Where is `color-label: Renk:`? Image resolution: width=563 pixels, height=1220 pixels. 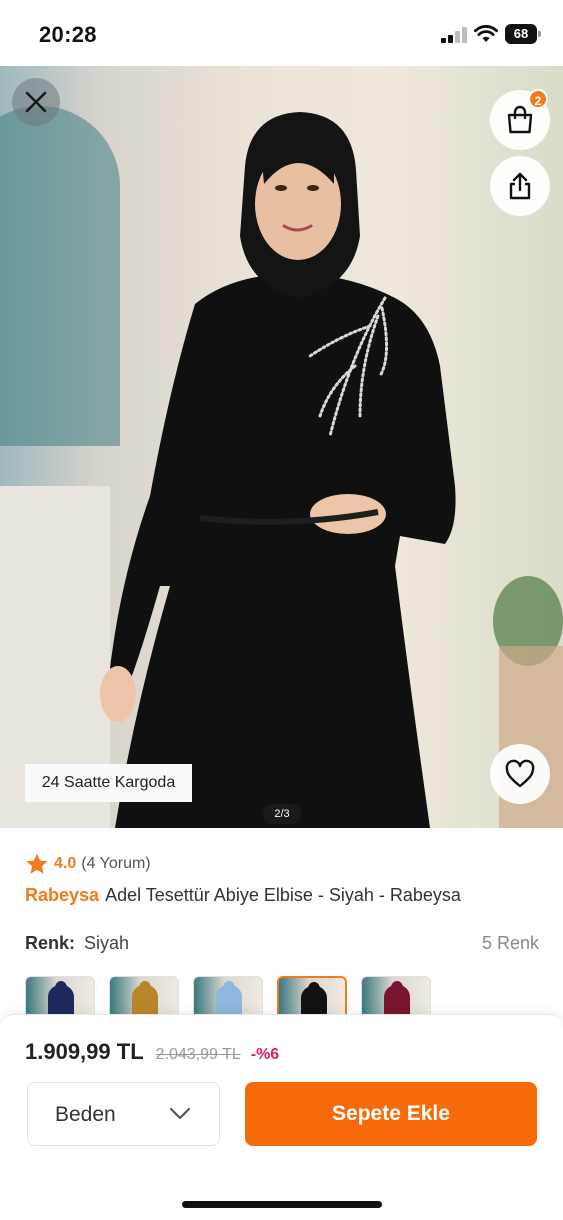
color-label: Renk: is located at coordinates (50, 943).